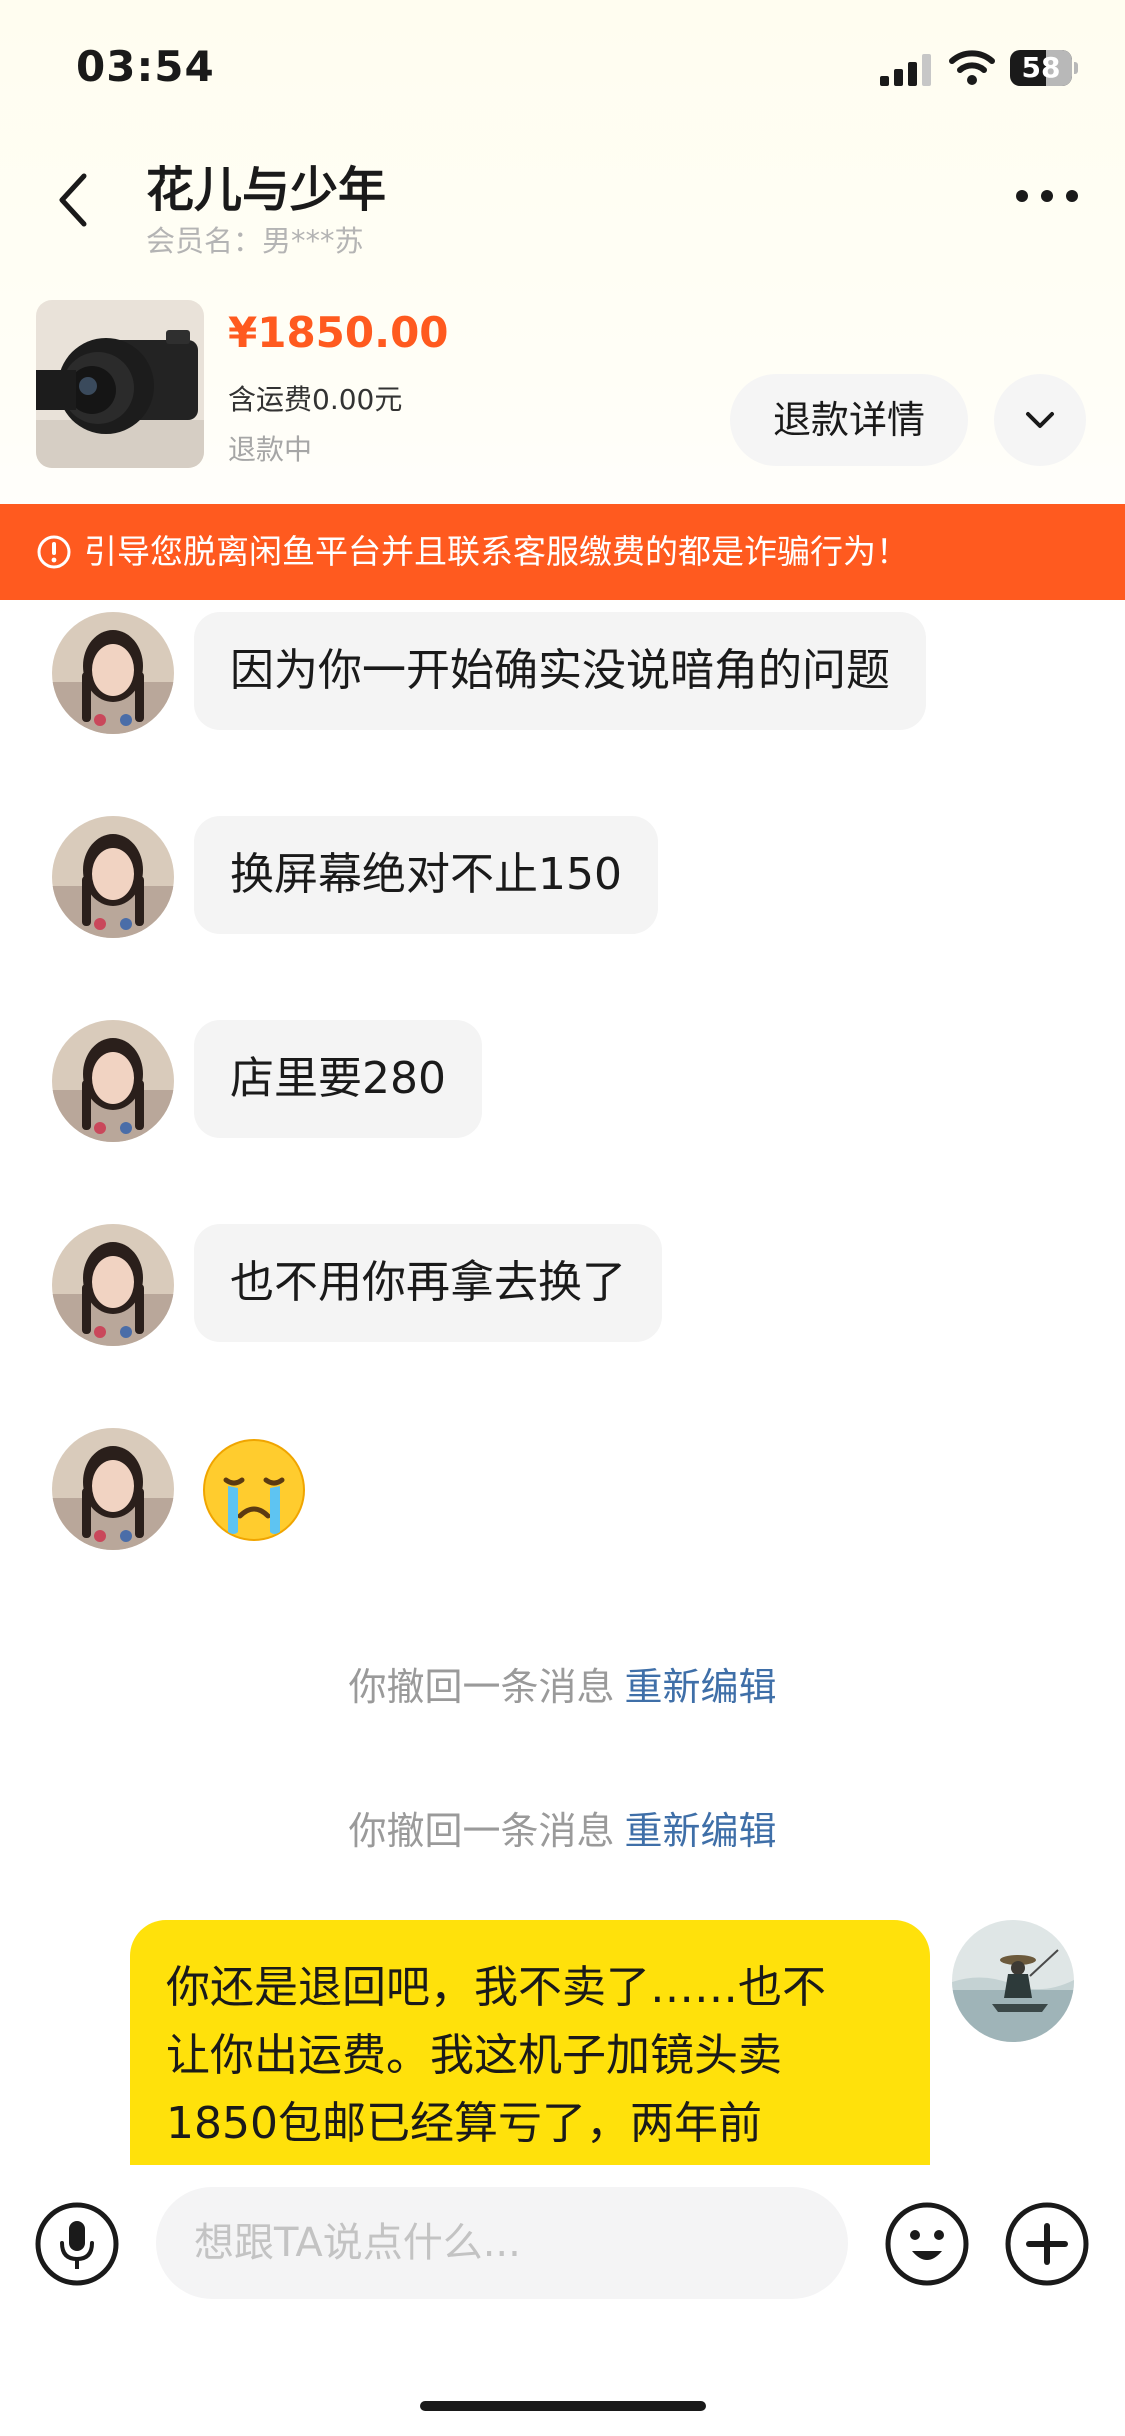  I want to click on product-price: ¥1850.00, so click(338, 332).